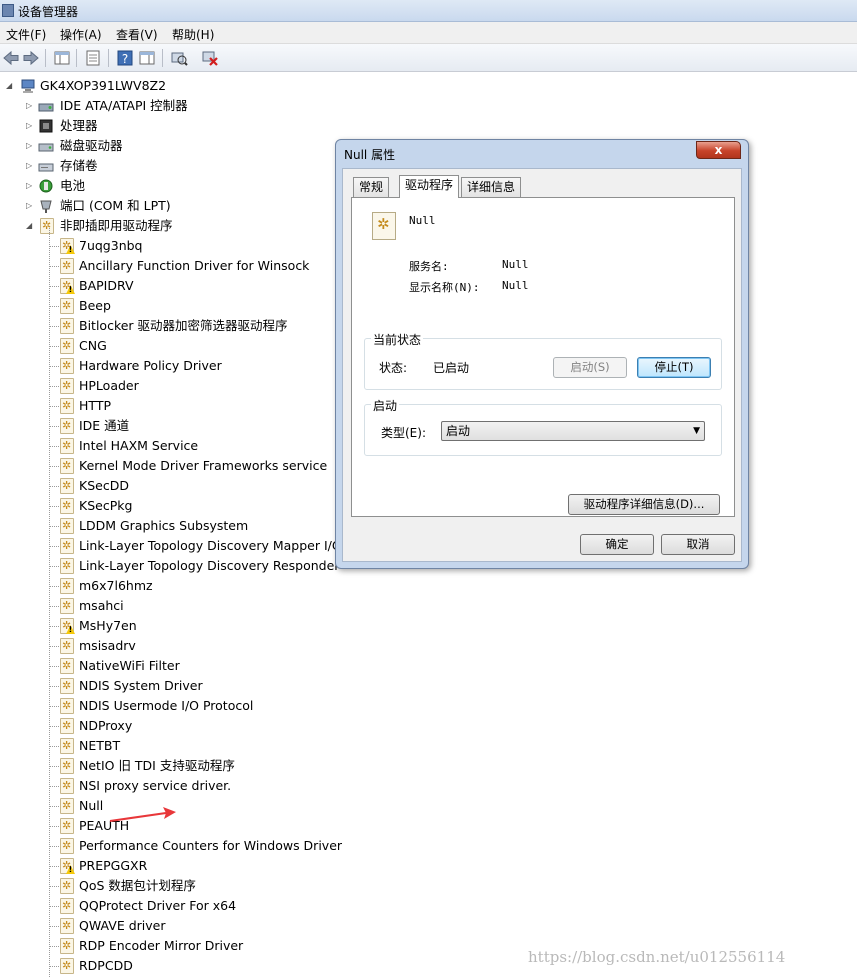  I want to click on driver-item: Bitlocker 驱动器加密筛选器驱动程序, so click(170, 326).